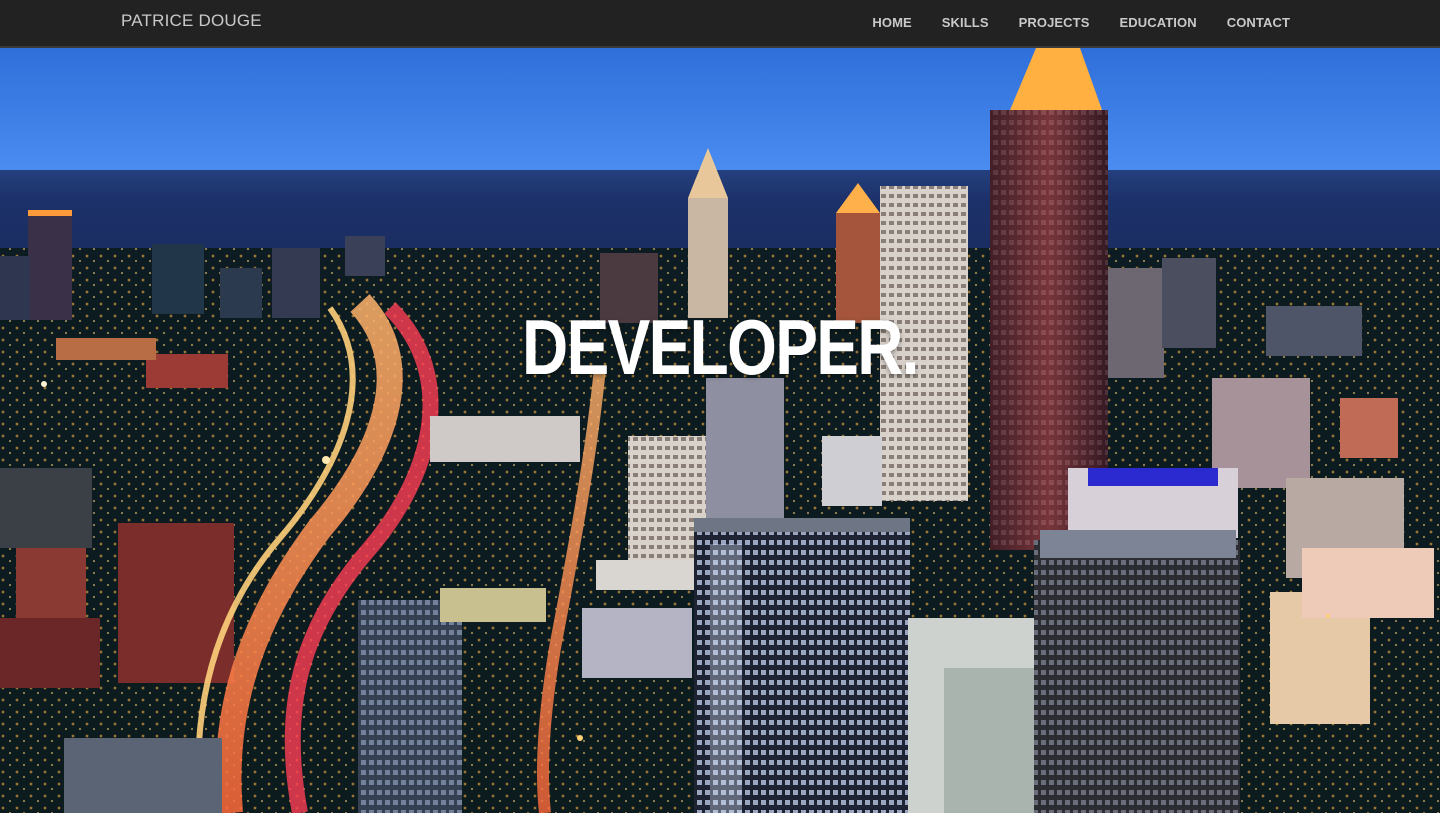 Image resolution: width=1440 pixels, height=813 pixels. I want to click on nav-item-skills: SKILLS, so click(965, 23).